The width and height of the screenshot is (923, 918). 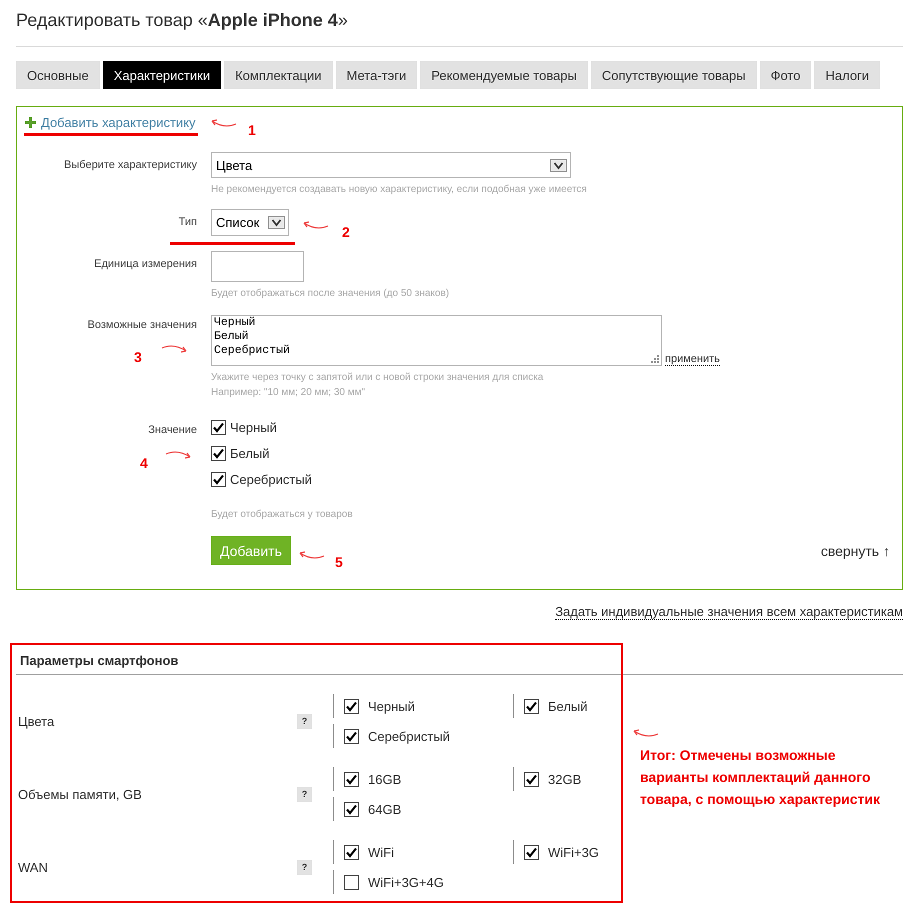 I want to click on option-label: Черный, so click(x=391, y=706).